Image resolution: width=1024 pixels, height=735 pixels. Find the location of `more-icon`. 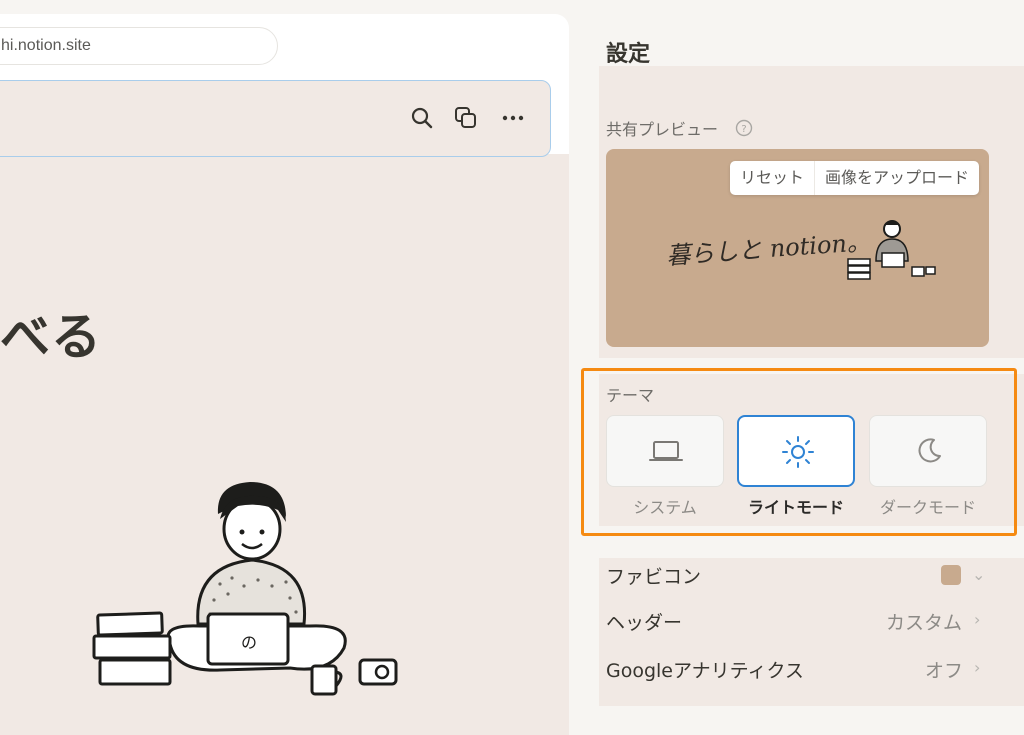

more-icon is located at coordinates (513, 118).